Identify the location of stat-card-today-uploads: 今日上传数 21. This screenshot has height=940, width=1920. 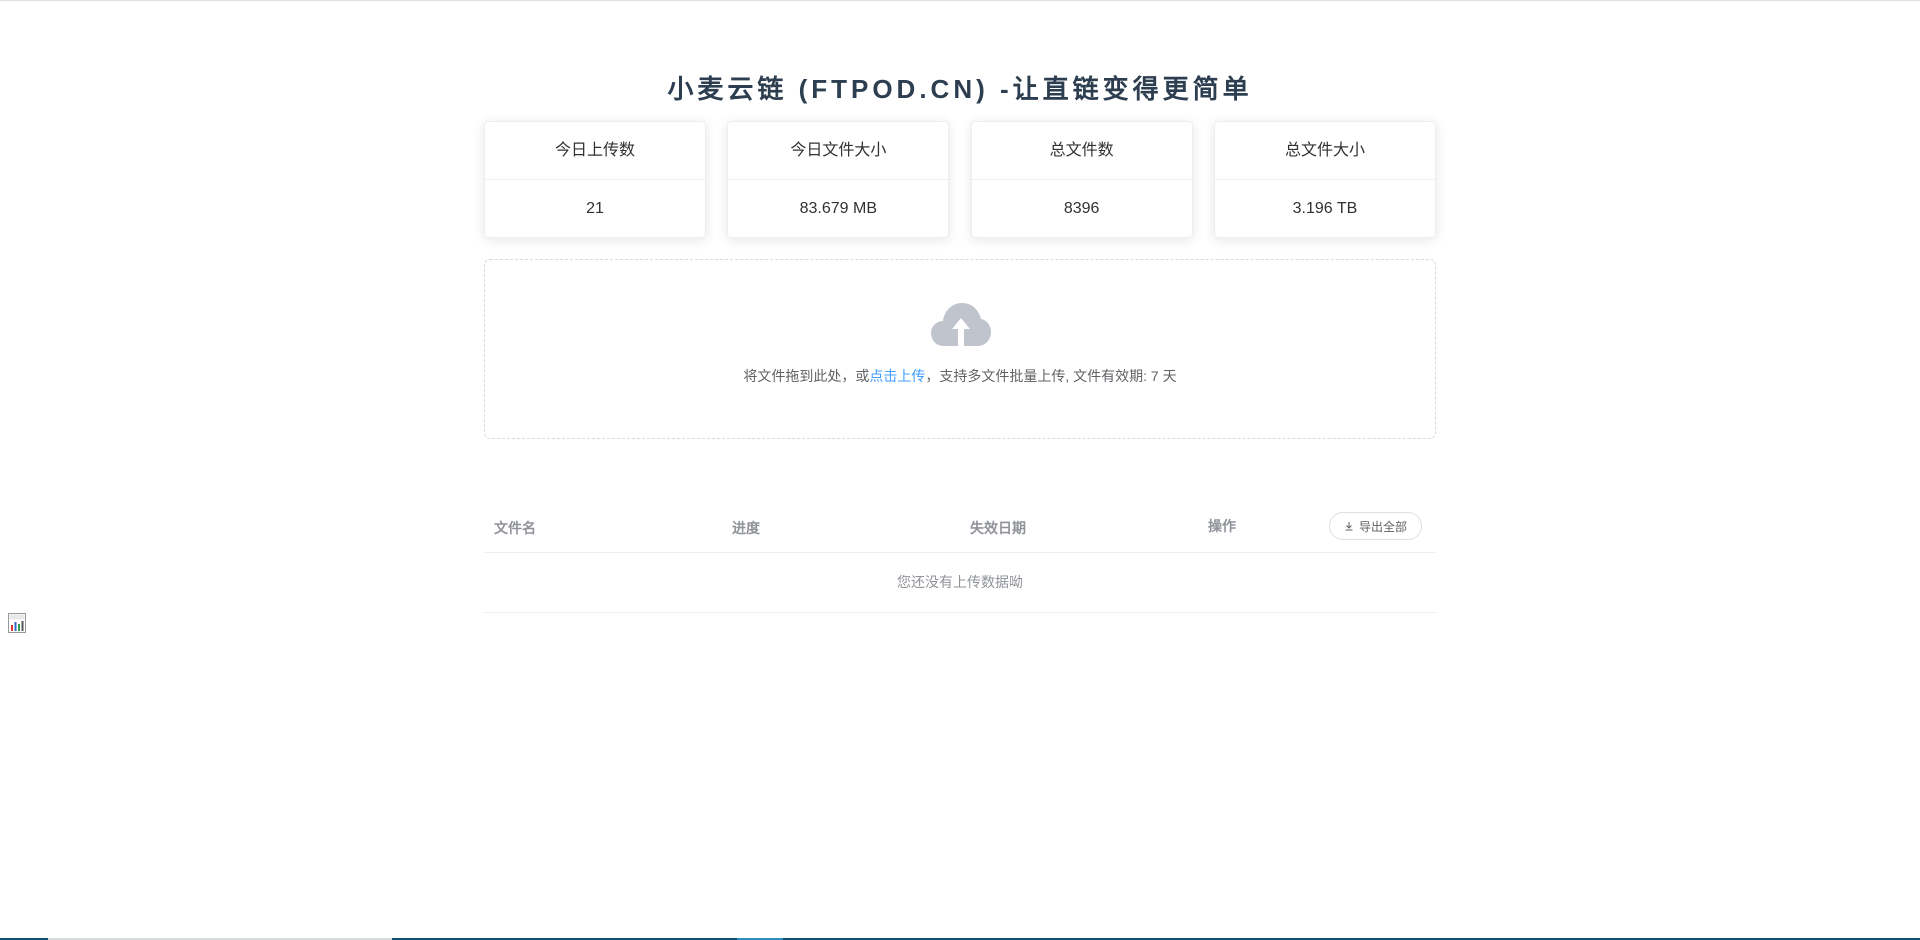
(595, 179).